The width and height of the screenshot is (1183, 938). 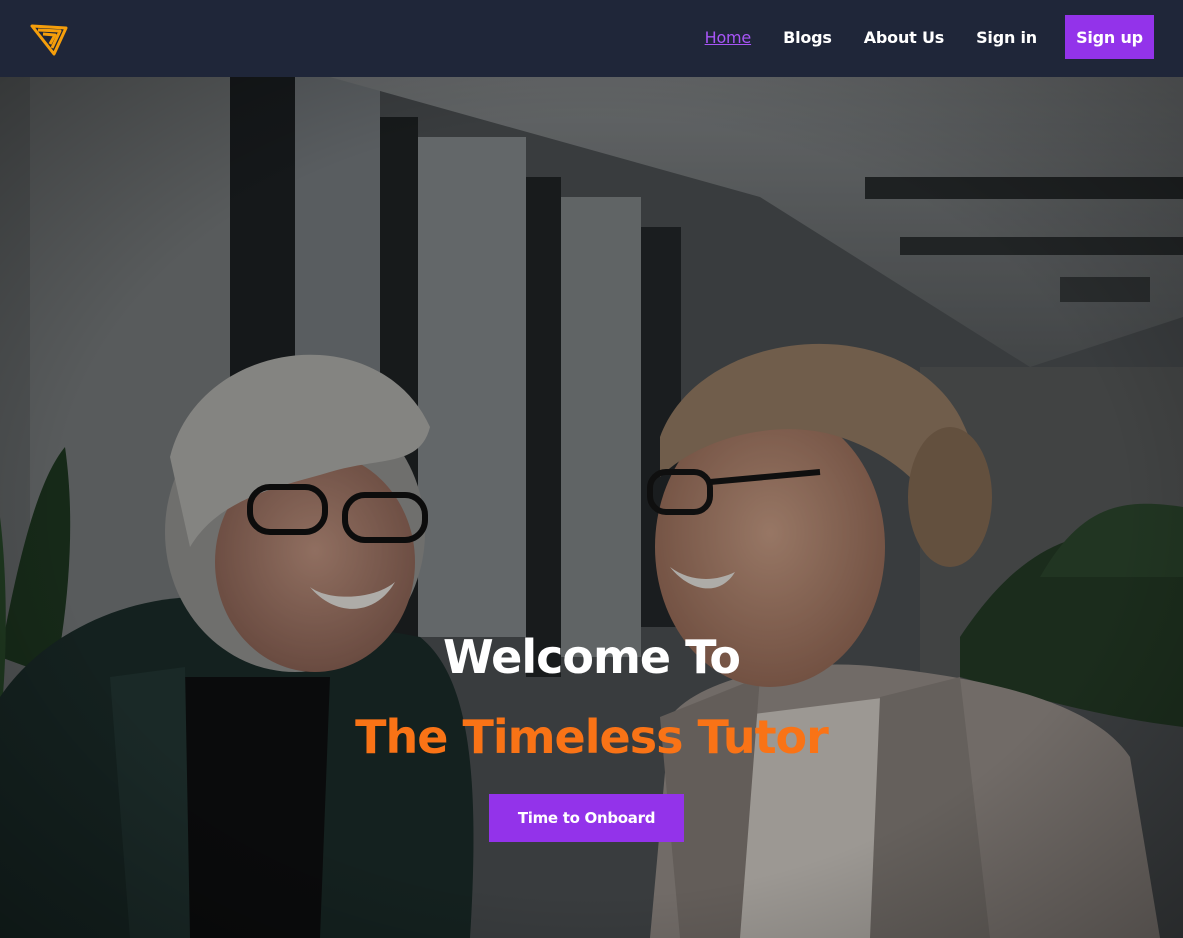 What do you see at coordinates (586, 818) in the screenshot?
I see `onboard-button: Time to Onboard` at bounding box center [586, 818].